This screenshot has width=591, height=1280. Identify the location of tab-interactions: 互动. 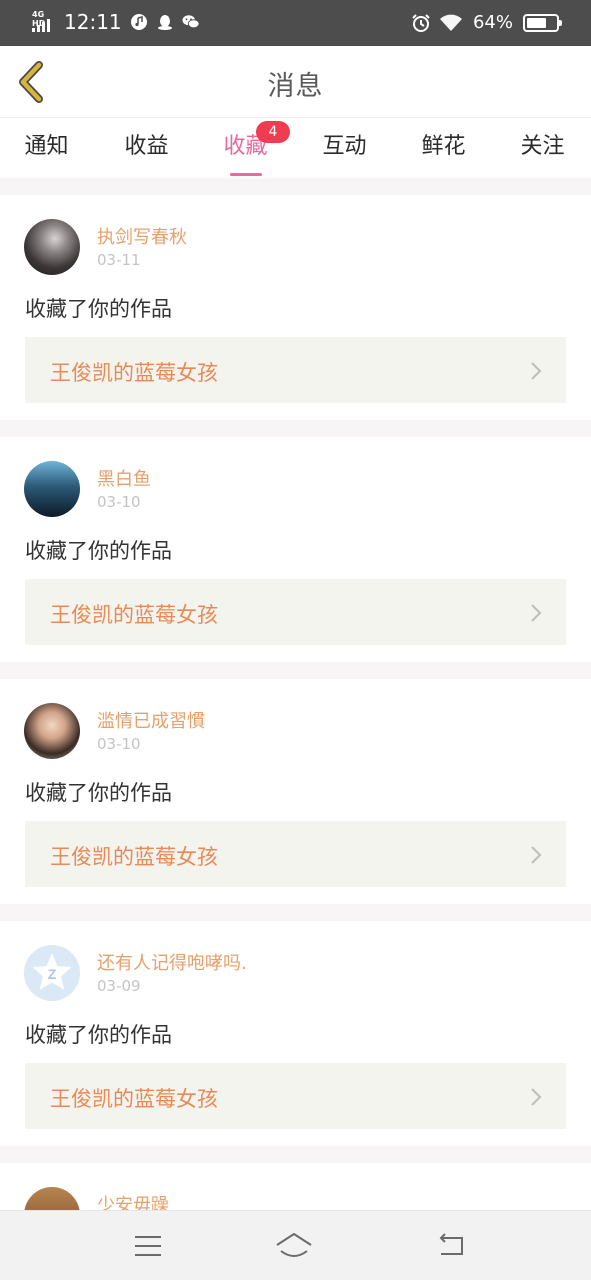
(344, 144).